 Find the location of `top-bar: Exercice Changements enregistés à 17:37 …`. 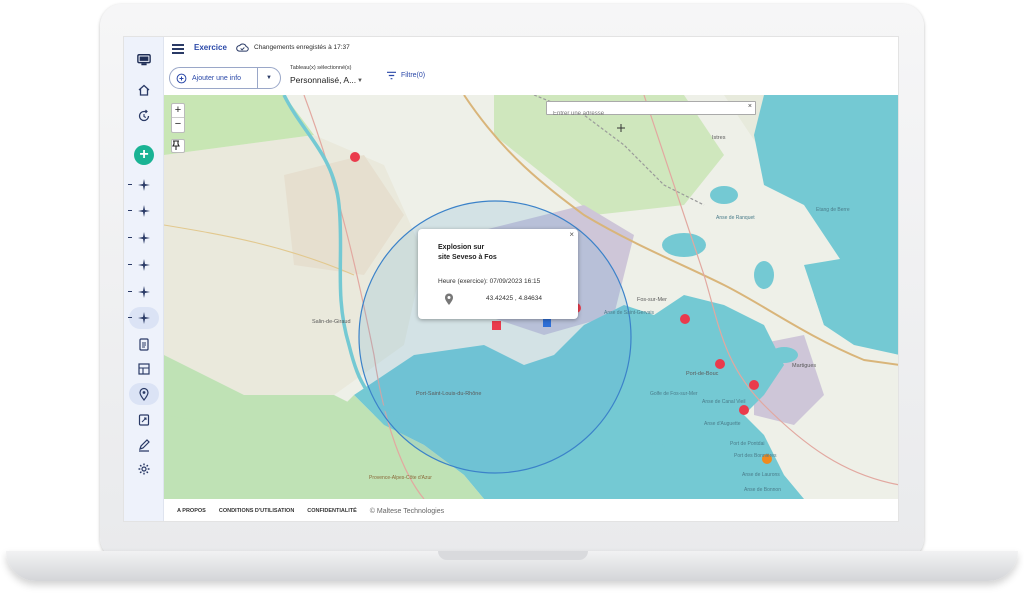

top-bar: Exercice Changements enregistés à 17:37 … is located at coordinates (531, 66).